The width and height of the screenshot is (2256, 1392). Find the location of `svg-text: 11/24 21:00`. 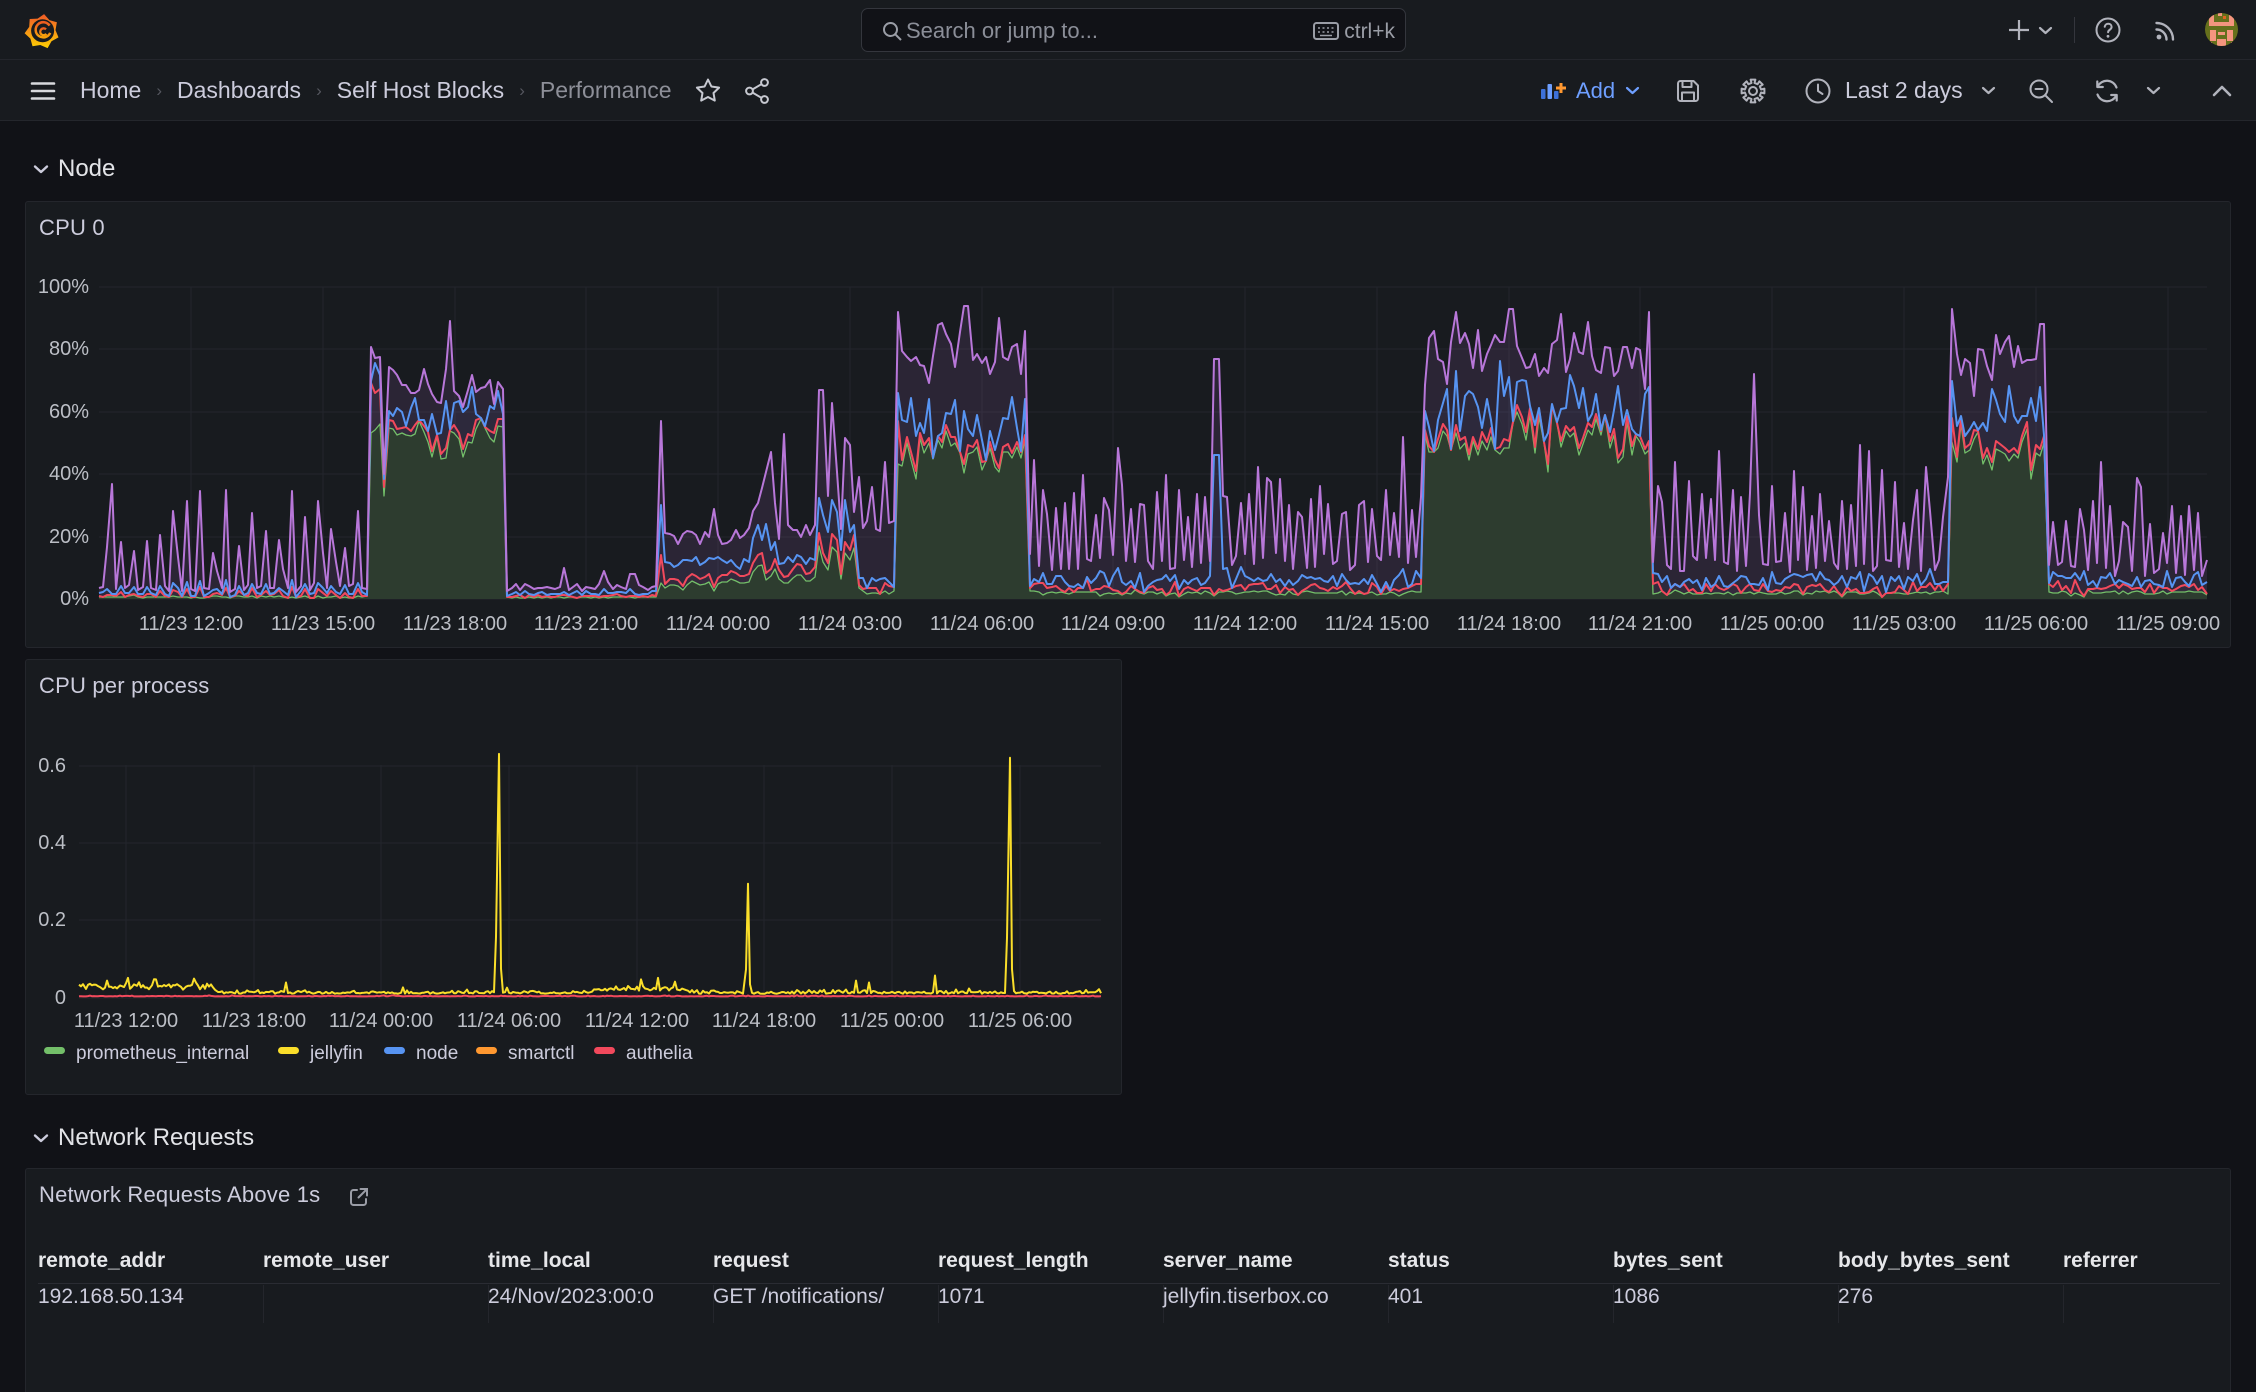

svg-text: 11/24 21:00 is located at coordinates (1640, 624).